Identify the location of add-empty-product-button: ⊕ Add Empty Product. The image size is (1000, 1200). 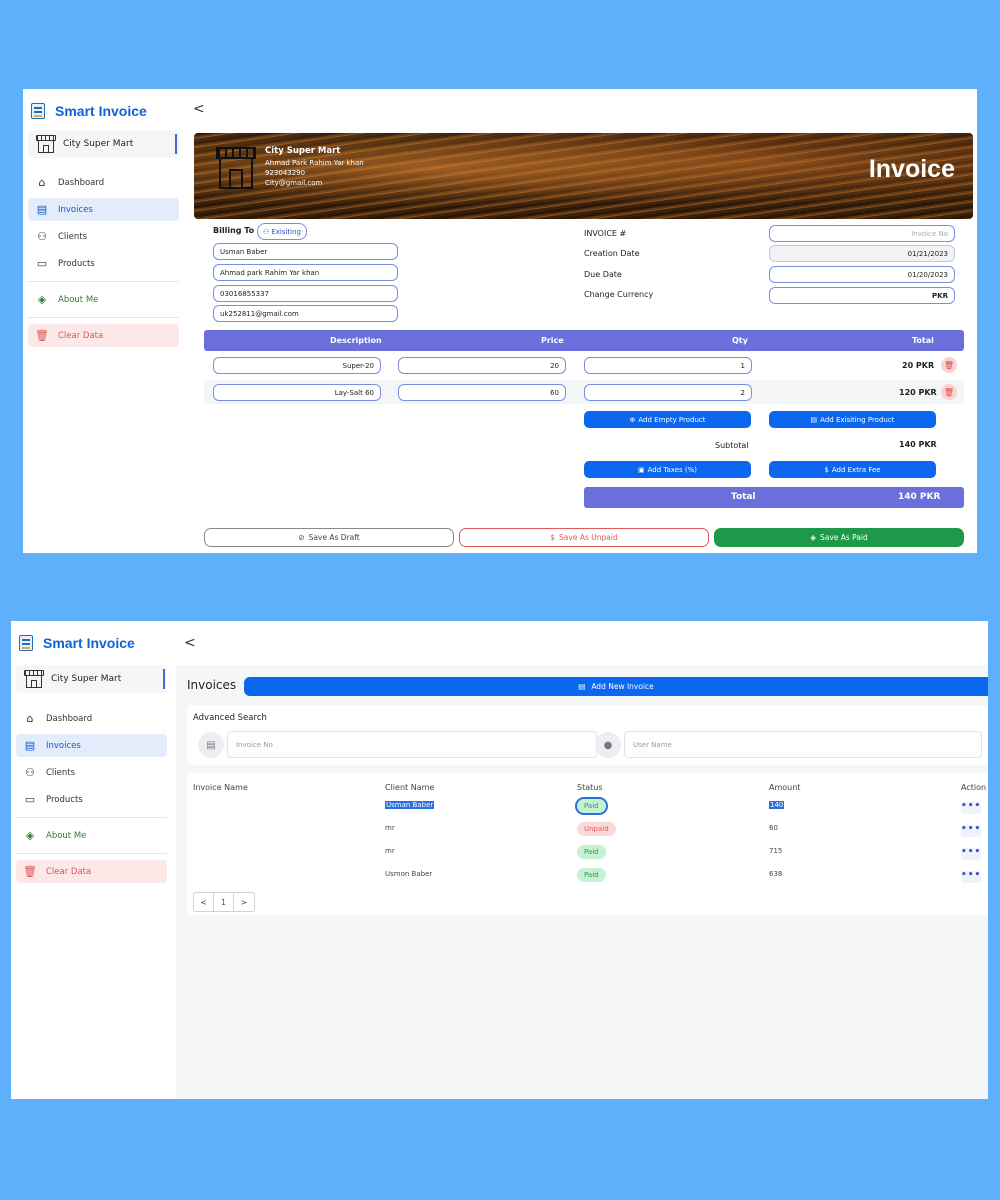
(667, 419).